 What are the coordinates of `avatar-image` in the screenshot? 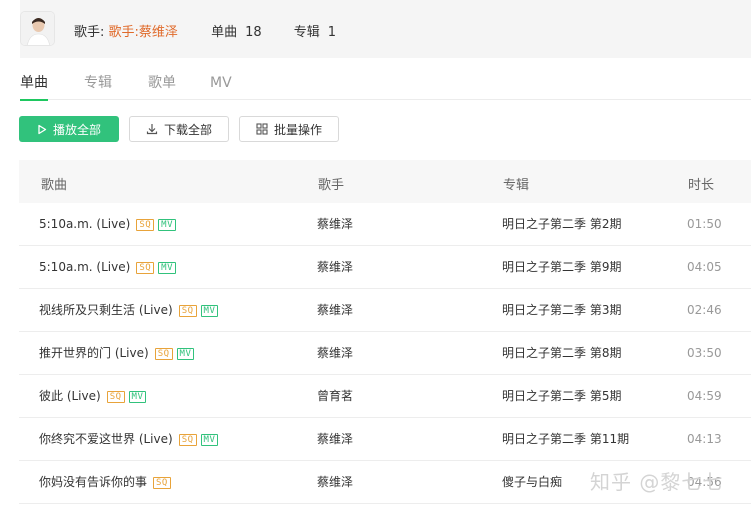 It's located at (37, 28).